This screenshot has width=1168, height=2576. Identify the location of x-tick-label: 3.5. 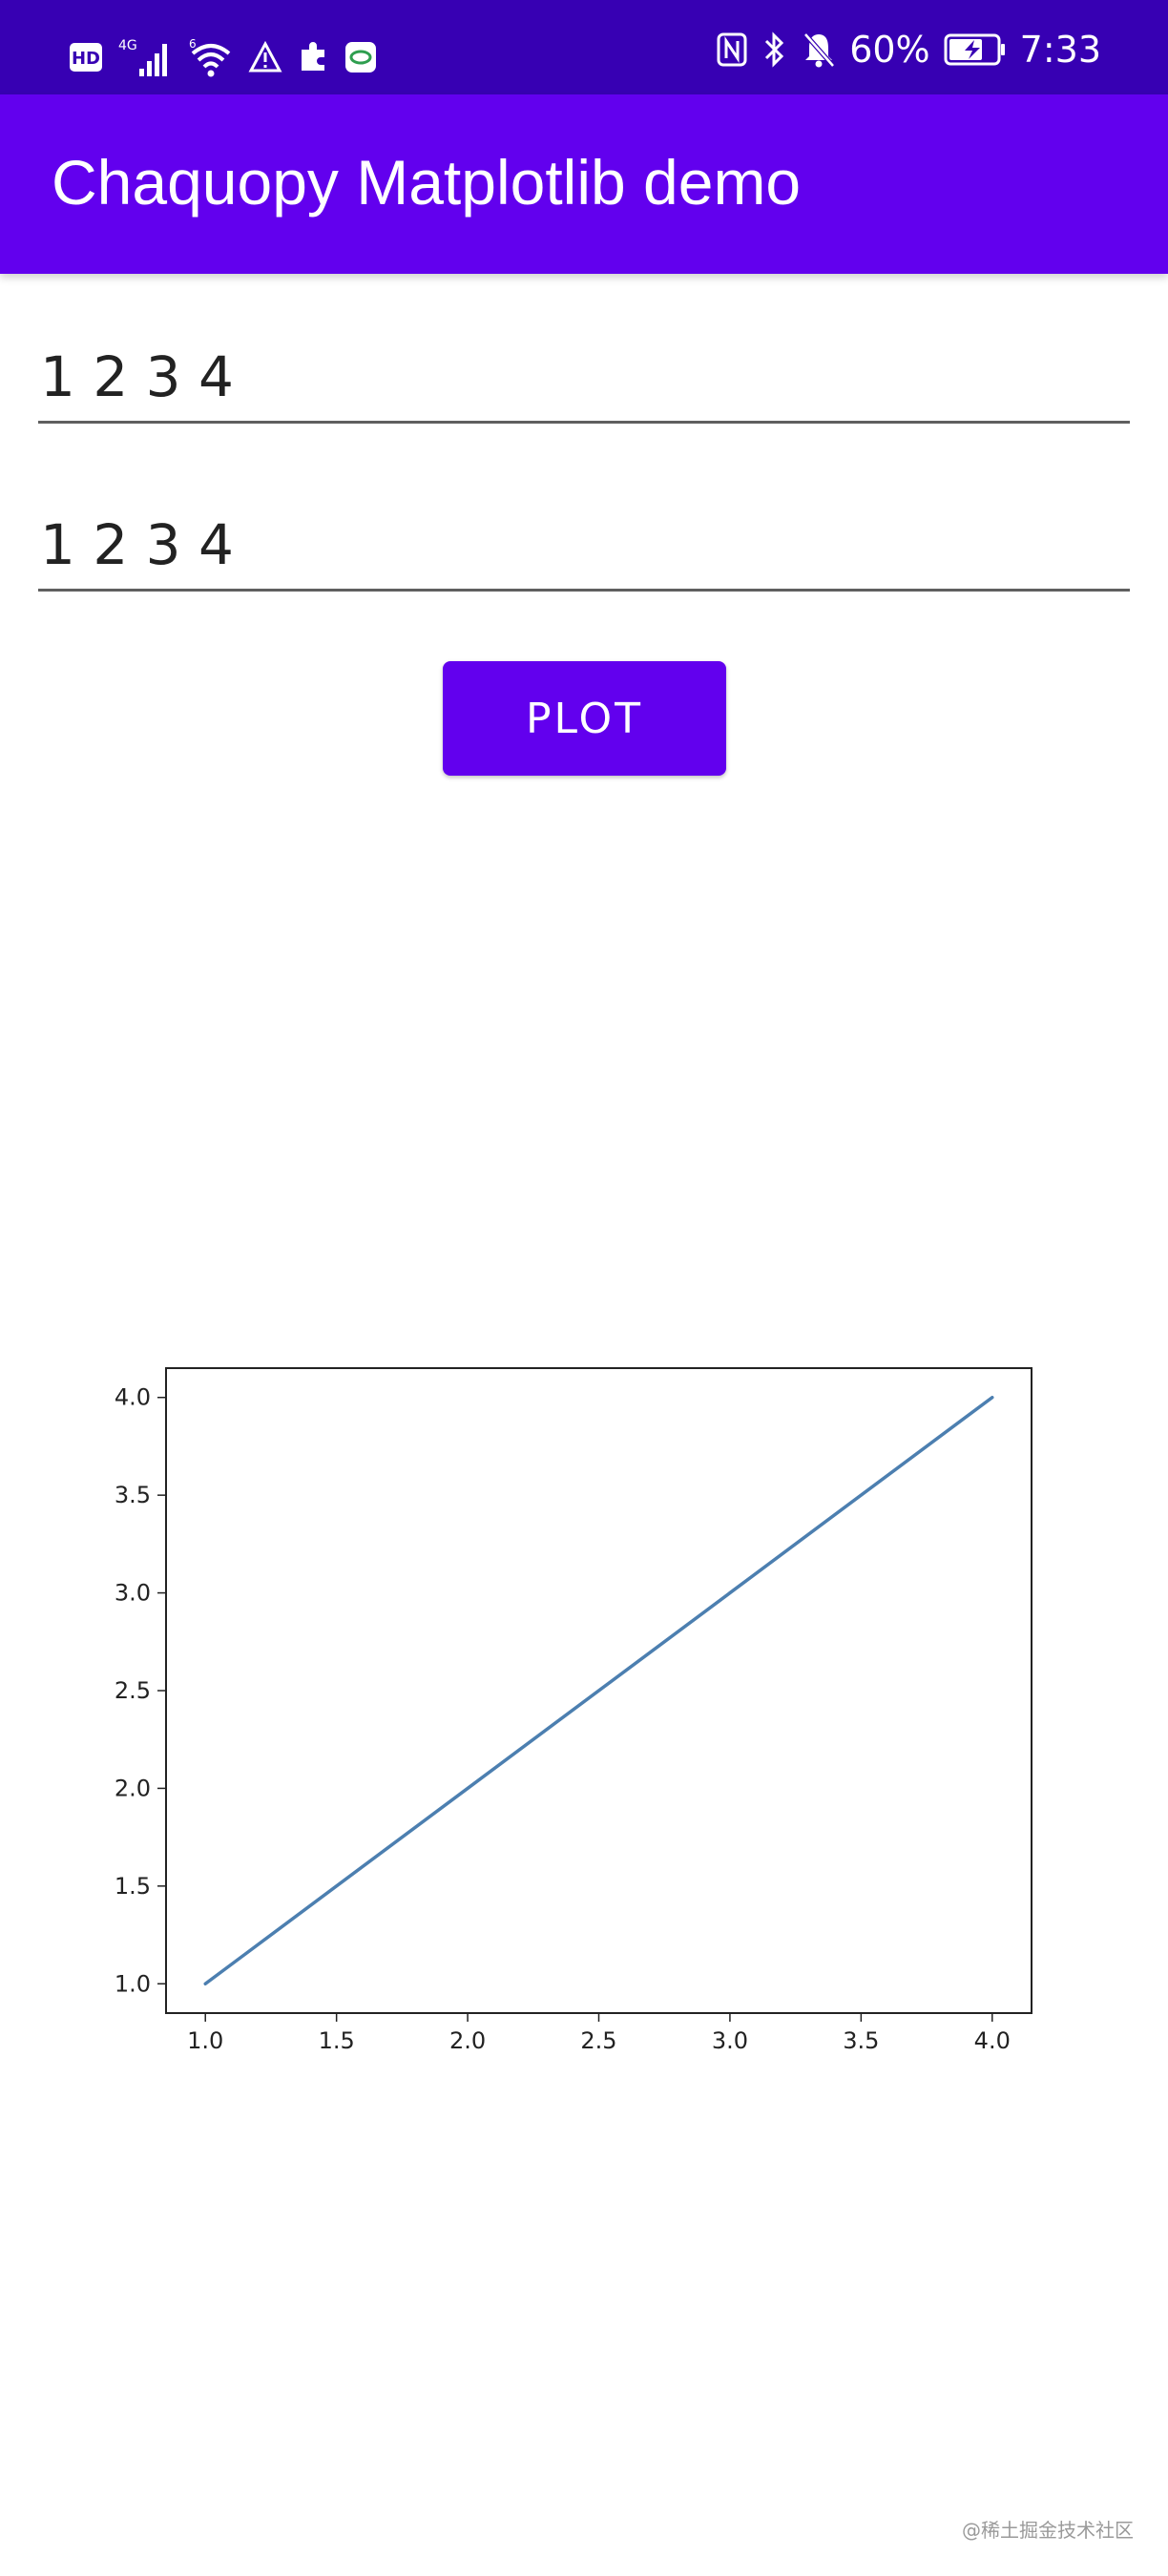
(861, 2040).